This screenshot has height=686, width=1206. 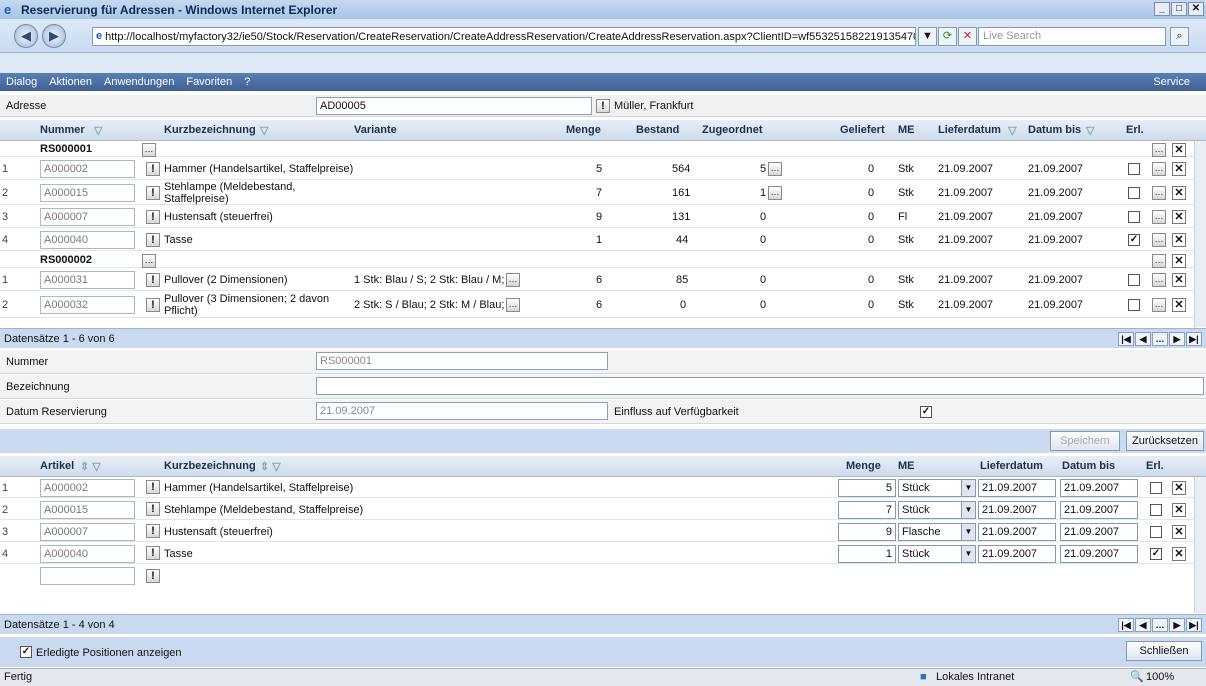 I want to click on forward-button: ▶, so click(x=54, y=36).